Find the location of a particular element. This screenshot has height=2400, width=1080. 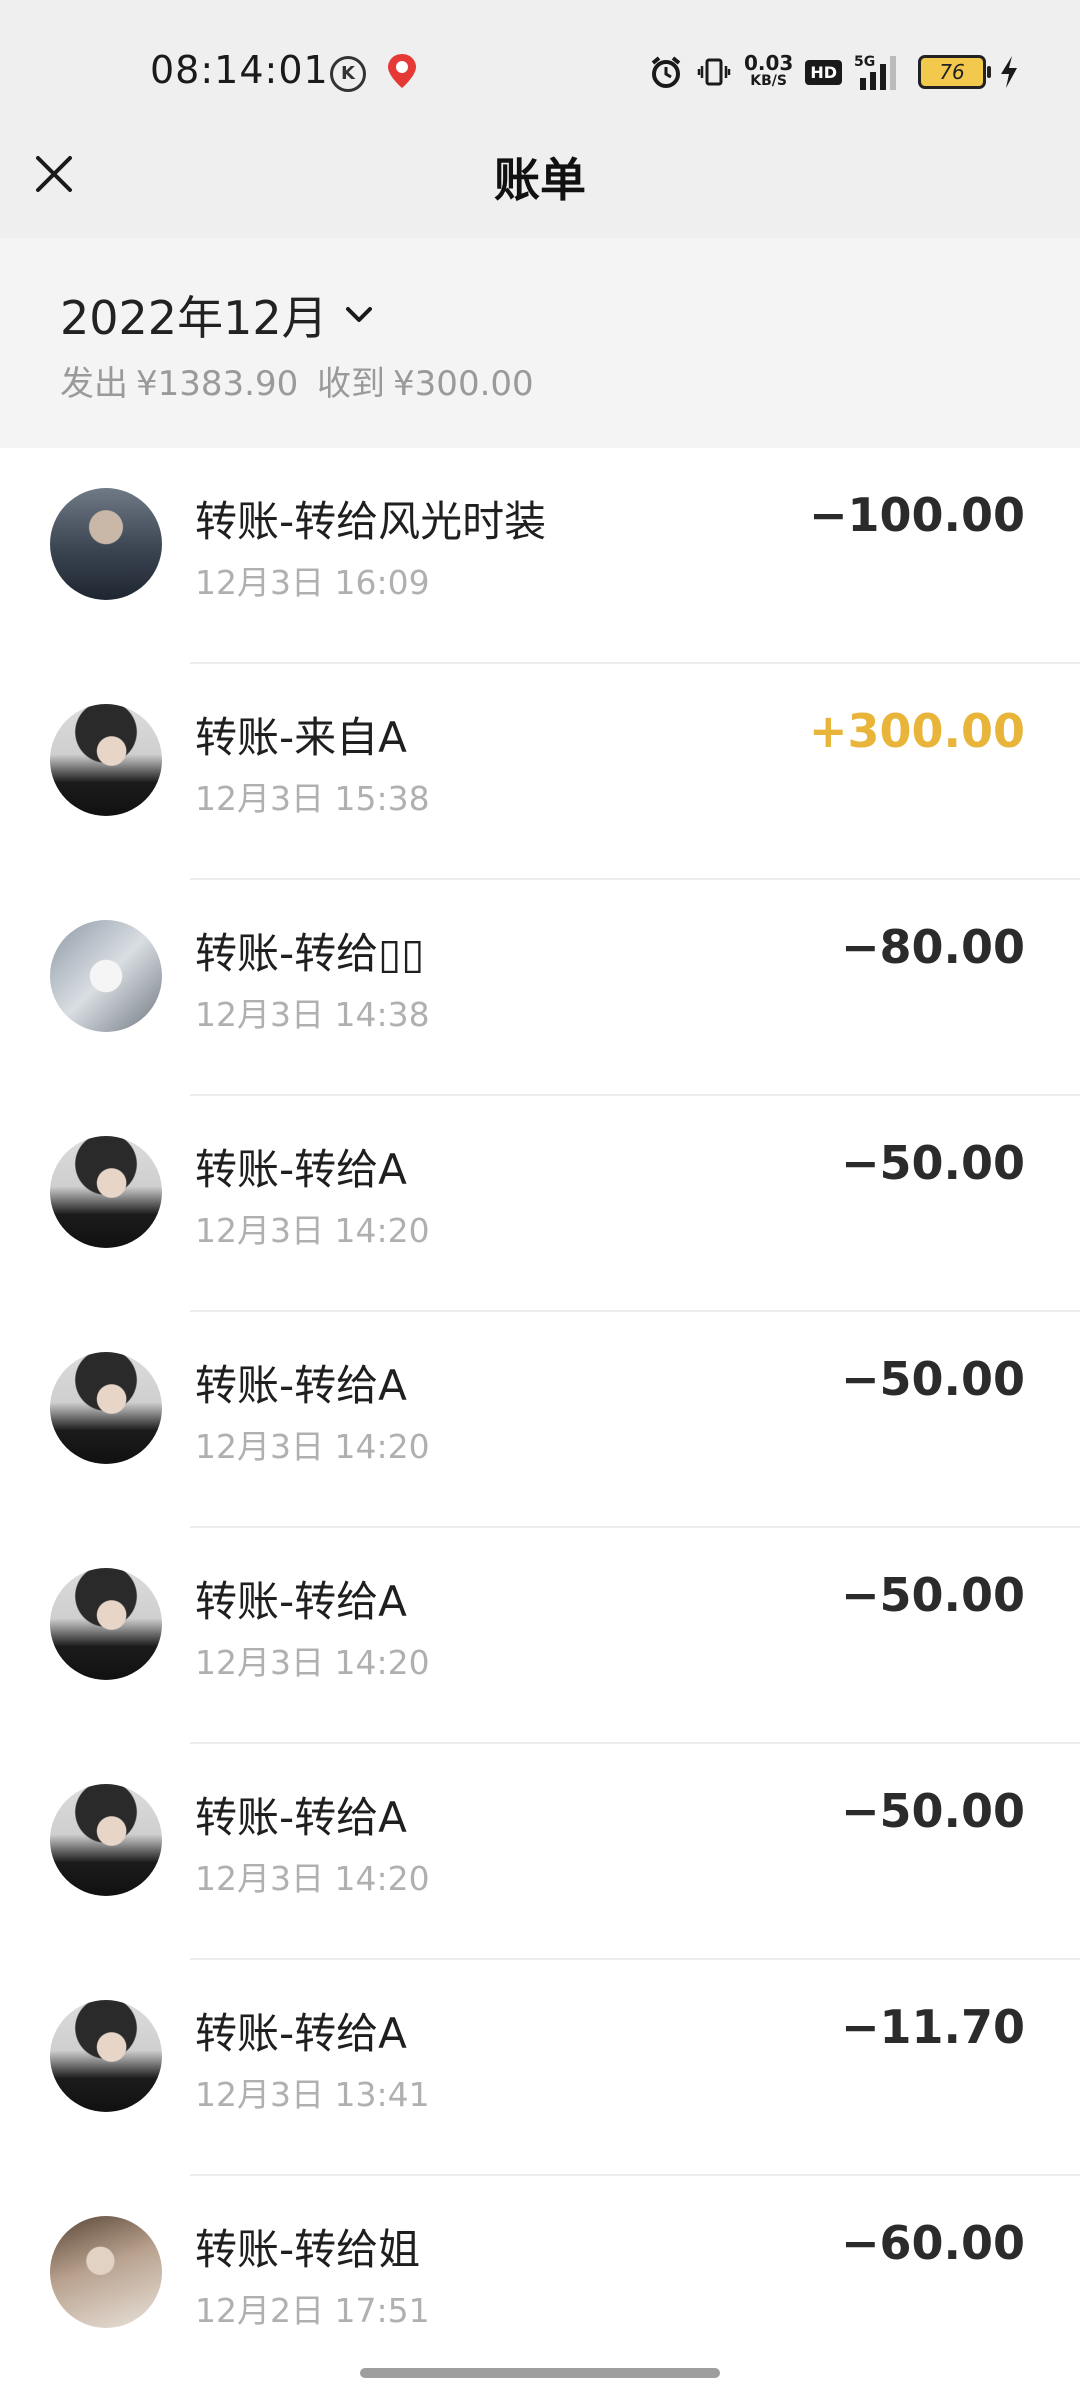

map-pin-icon is located at coordinates (402, 71).